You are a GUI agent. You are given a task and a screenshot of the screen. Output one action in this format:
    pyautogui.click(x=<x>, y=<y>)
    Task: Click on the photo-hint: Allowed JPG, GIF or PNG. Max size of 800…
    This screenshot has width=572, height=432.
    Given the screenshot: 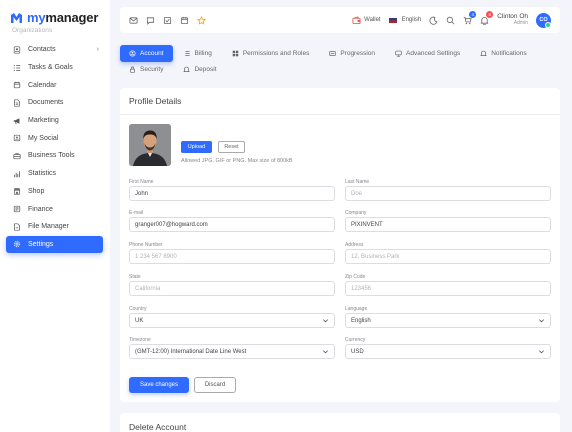 What is the action you would take?
    pyautogui.click(x=237, y=161)
    